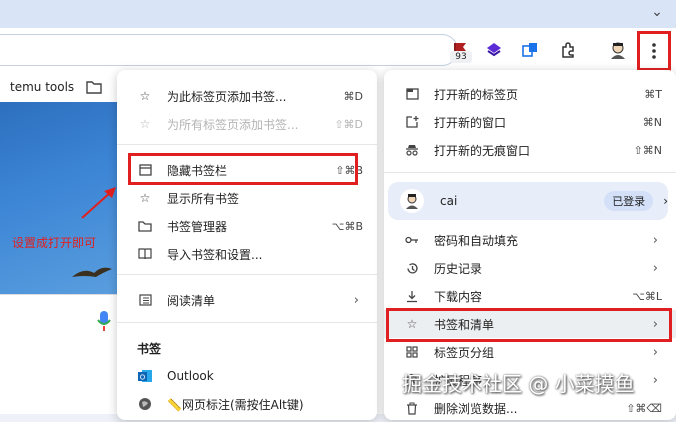 The image size is (676, 422). What do you see at coordinates (568, 50) in the screenshot?
I see `extensions-puzzle-icon` at bounding box center [568, 50].